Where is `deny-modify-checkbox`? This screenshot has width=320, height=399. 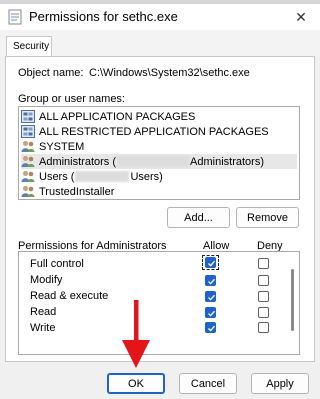
deny-modify-checkbox is located at coordinates (263, 280).